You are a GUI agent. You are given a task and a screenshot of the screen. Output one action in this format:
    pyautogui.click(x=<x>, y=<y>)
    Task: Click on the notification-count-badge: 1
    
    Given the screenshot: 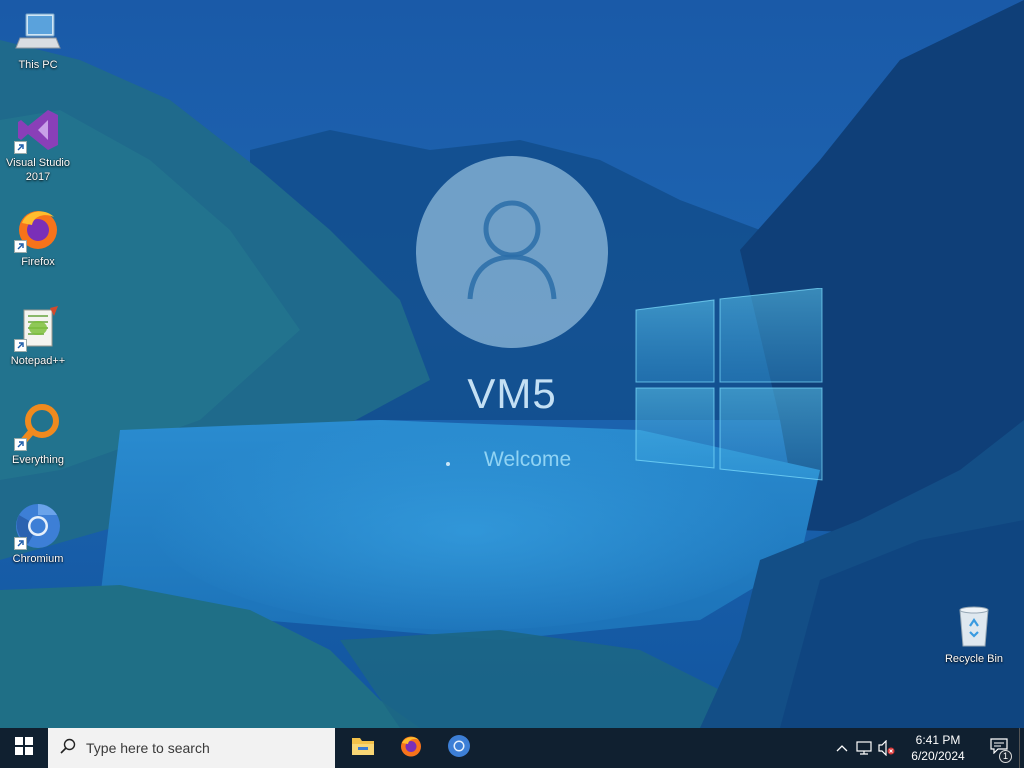 What is the action you would take?
    pyautogui.click(x=1005, y=756)
    